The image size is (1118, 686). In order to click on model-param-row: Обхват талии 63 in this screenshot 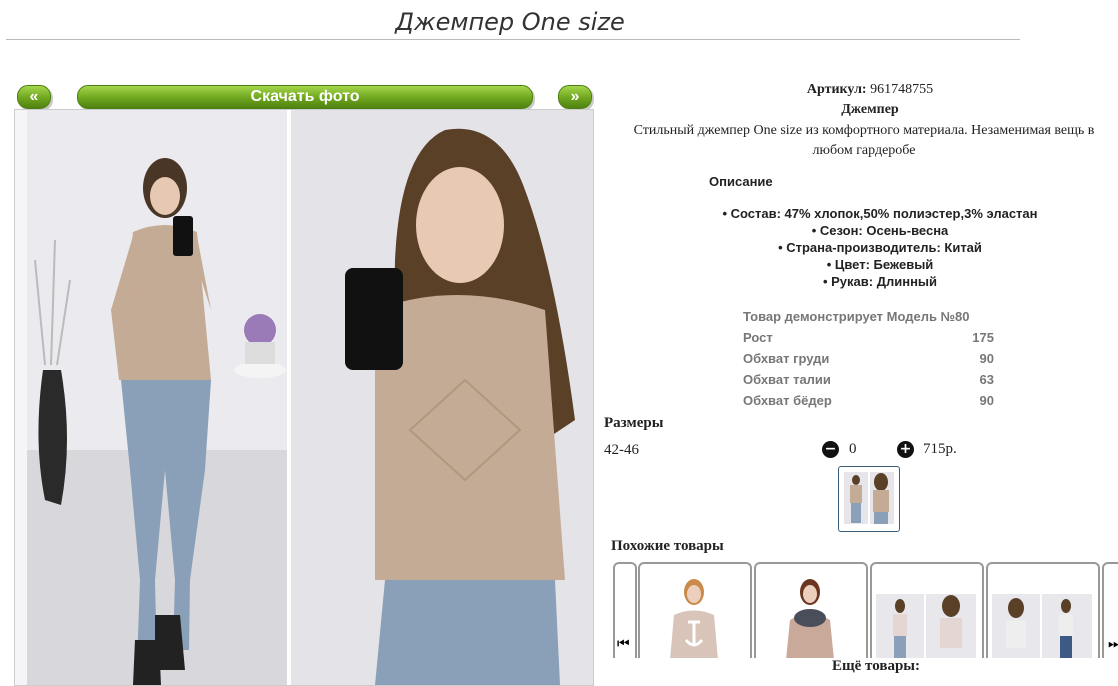, I will do `click(868, 379)`.